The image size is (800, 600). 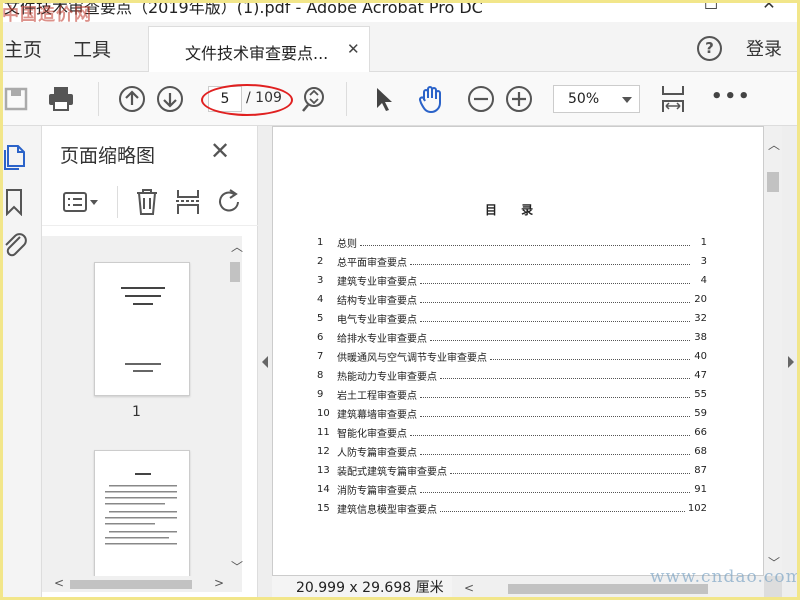 What do you see at coordinates (15, 245) in the screenshot?
I see `attachment-icon` at bounding box center [15, 245].